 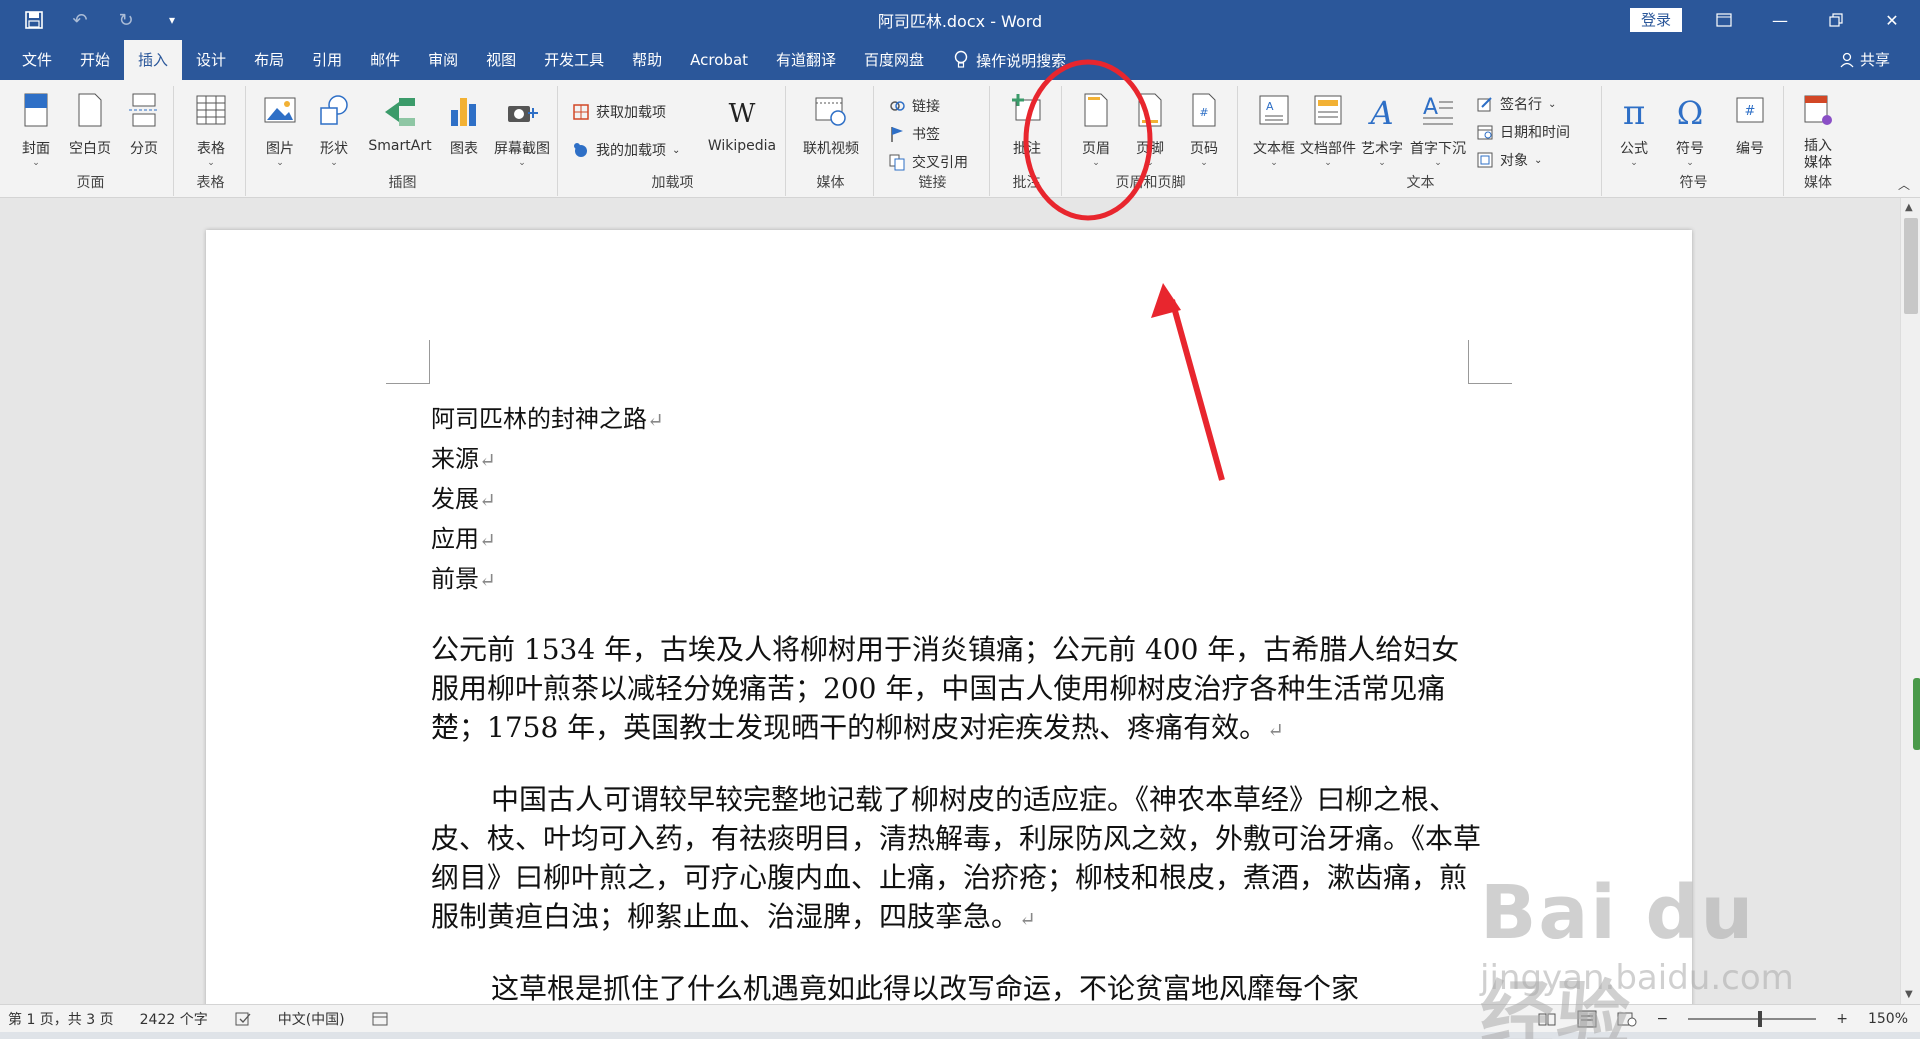 What do you see at coordinates (327, 60) in the screenshot?
I see `tab-references: 引用` at bounding box center [327, 60].